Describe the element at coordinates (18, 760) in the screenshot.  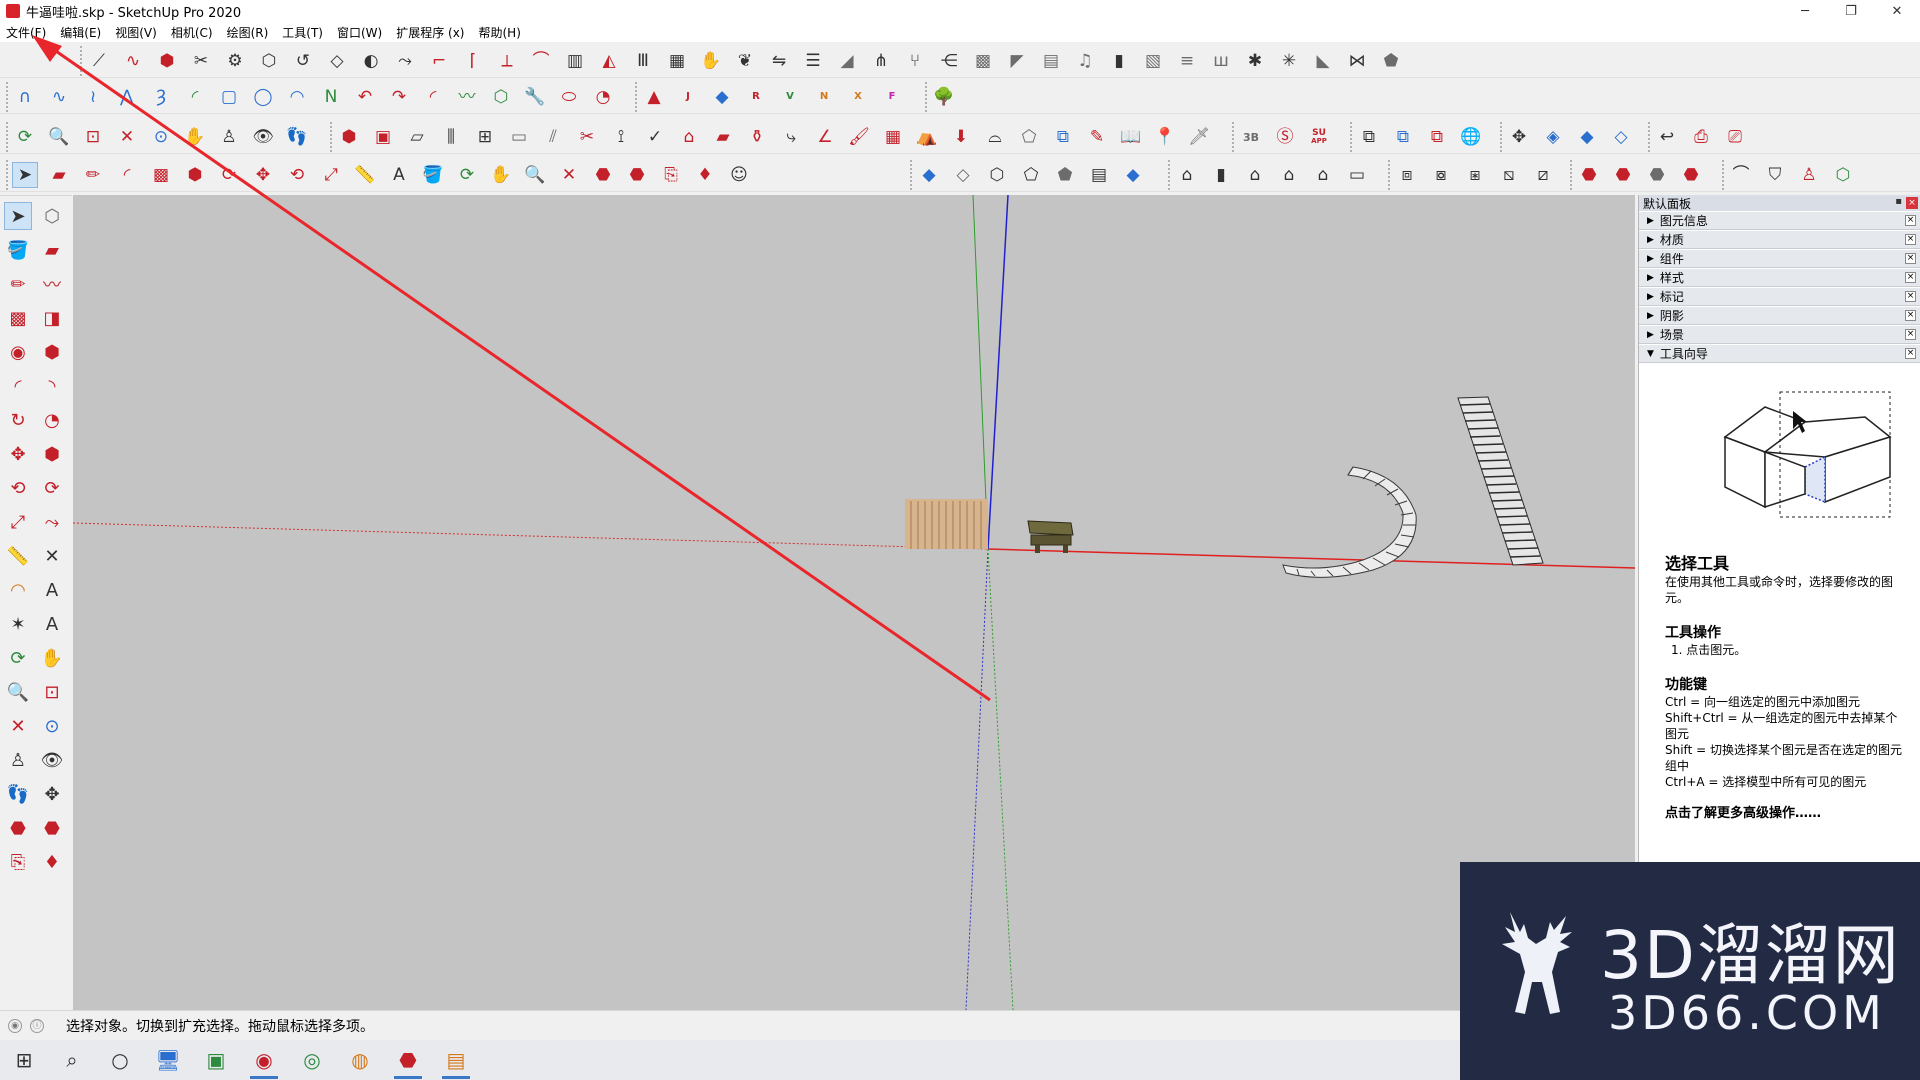
I see `position-camera-left-icon: ♙` at that location.